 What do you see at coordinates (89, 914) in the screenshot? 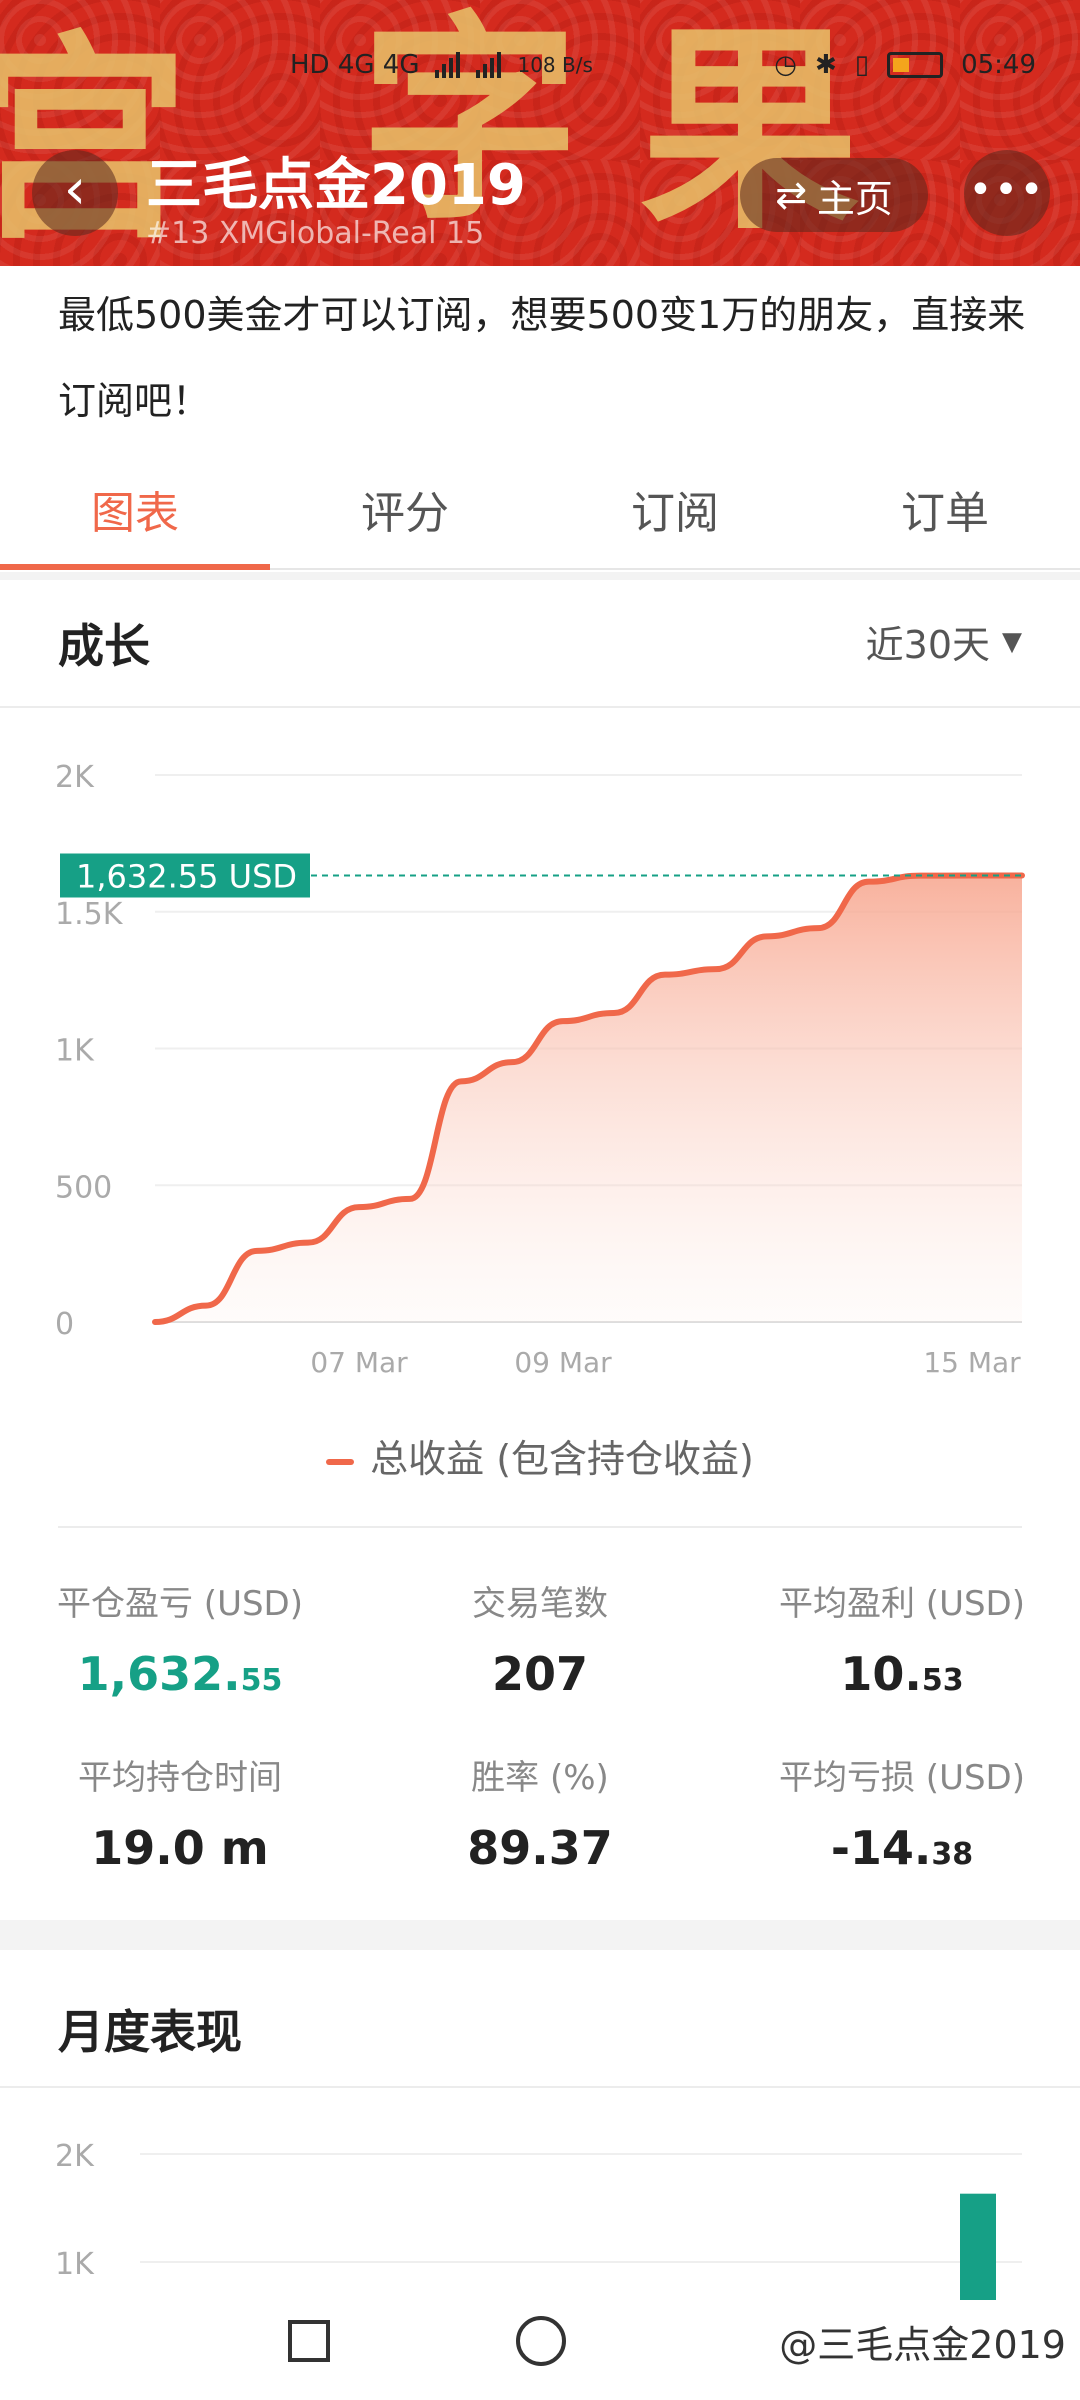
I see `y-tick-label: 1.5K` at bounding box center [89, 914].